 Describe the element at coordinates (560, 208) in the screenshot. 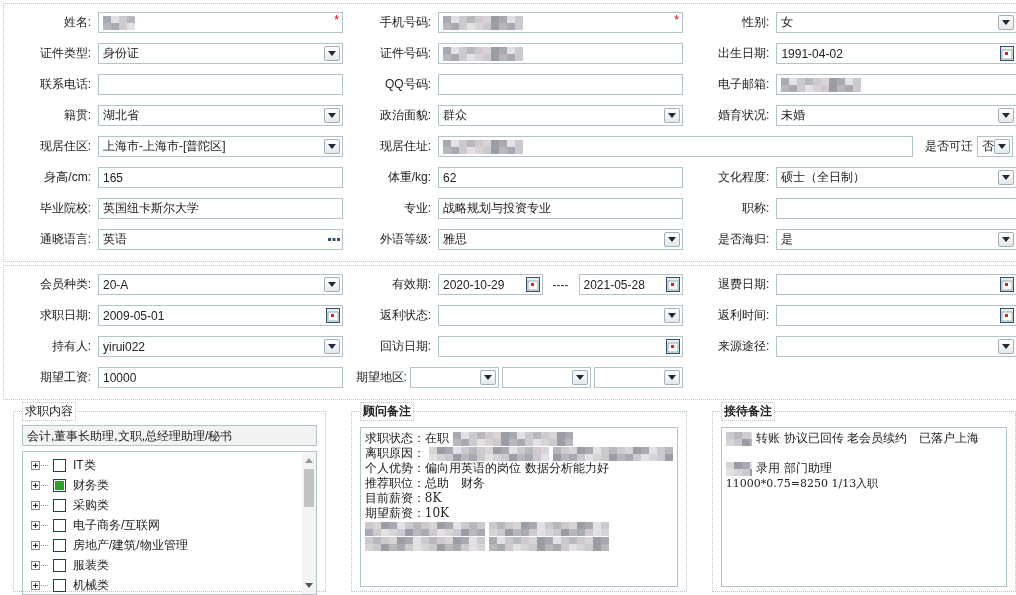

I see `input-field: 战略规划与投资专业` at that location.